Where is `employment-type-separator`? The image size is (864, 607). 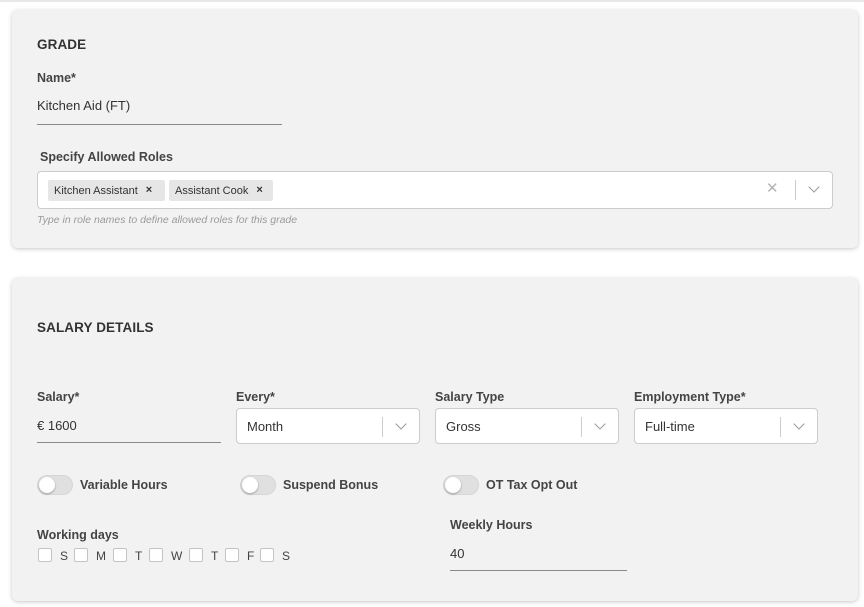 employment-type-separator is located at coordinates (780, 427).